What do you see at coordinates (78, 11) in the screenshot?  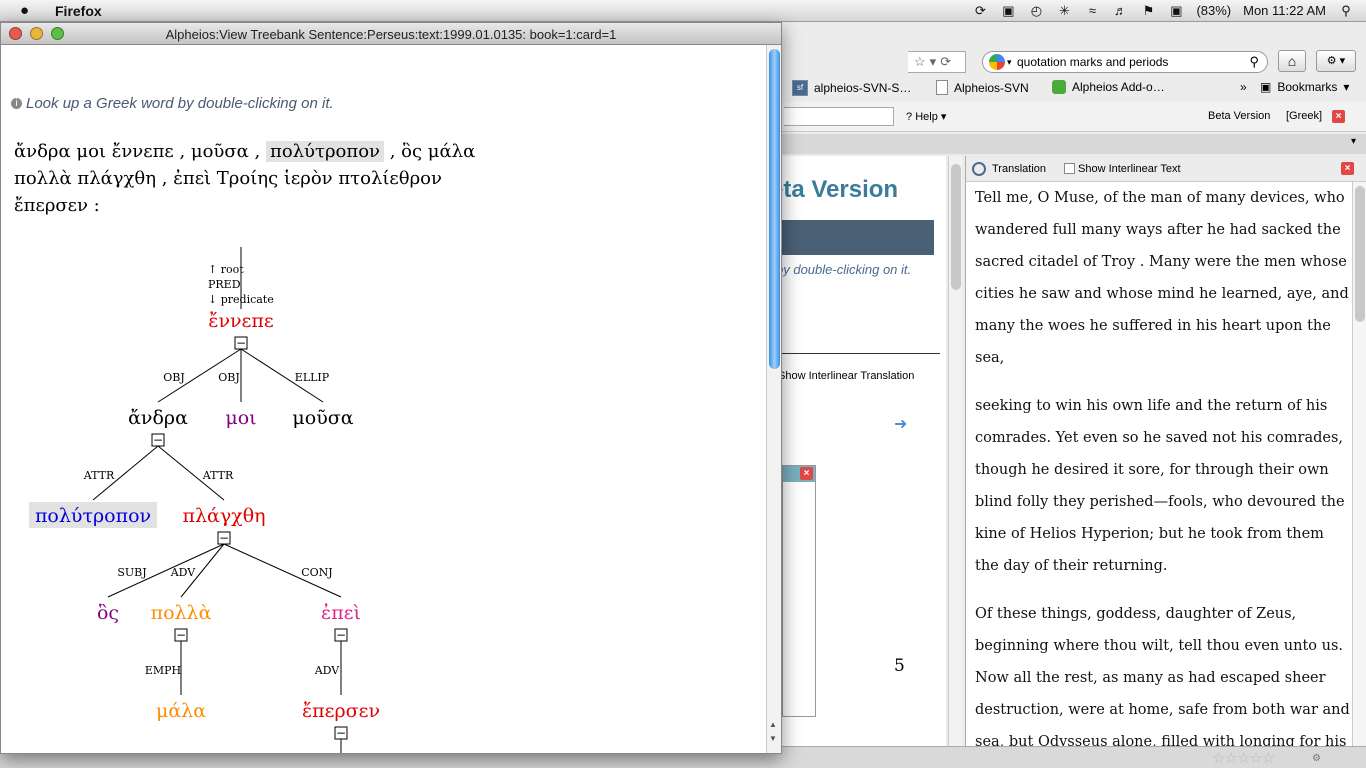 I see `app-name: Firefox` at bounding box center [78, 11].